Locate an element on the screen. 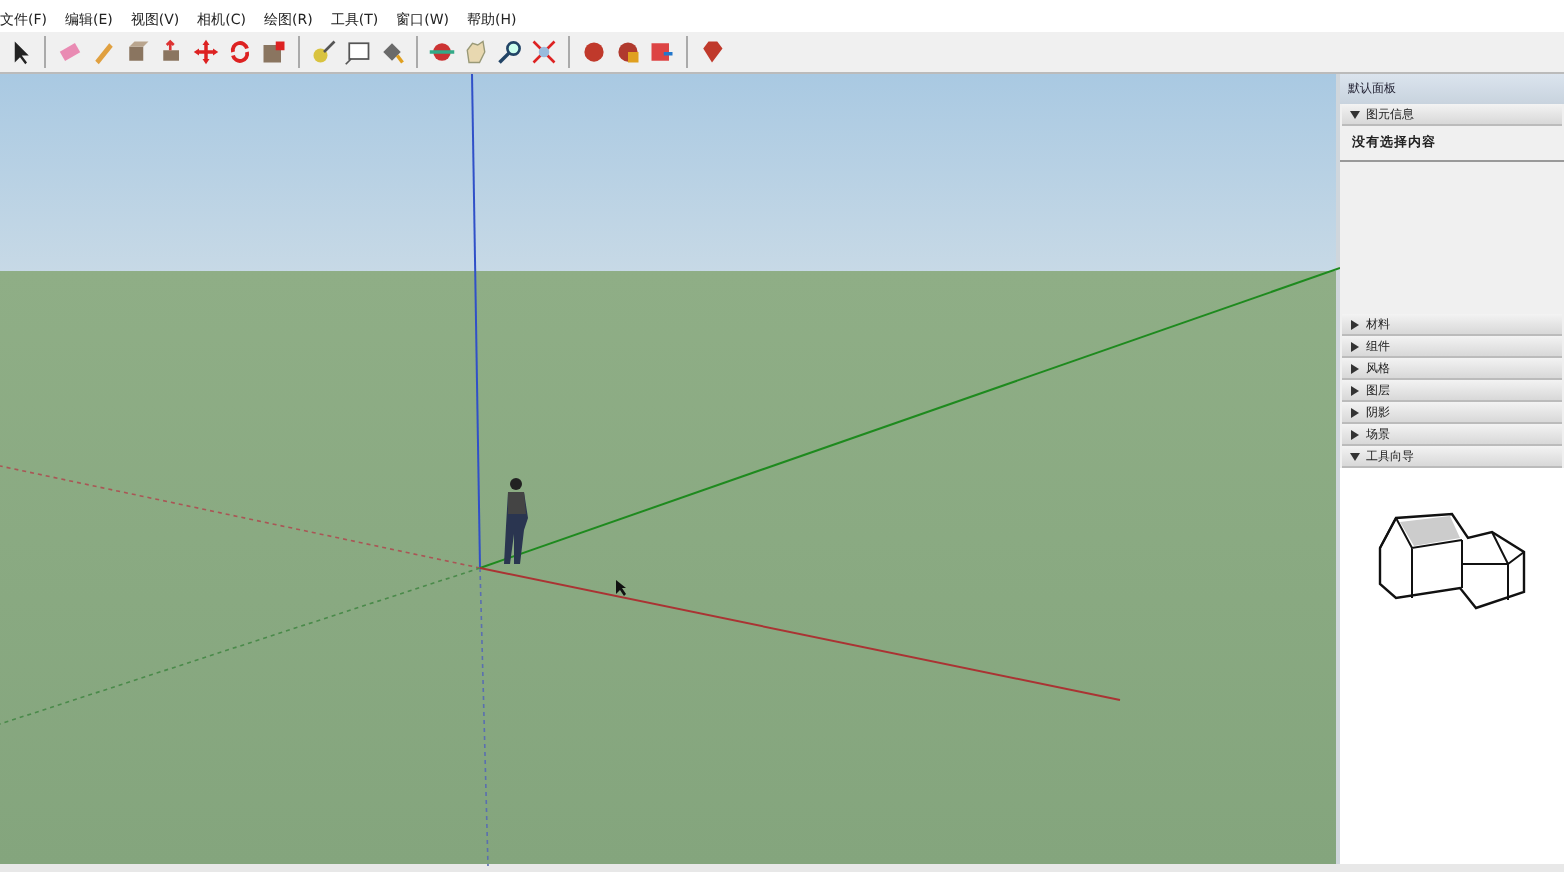  orbit-icon is located at coordinates (442, 52).